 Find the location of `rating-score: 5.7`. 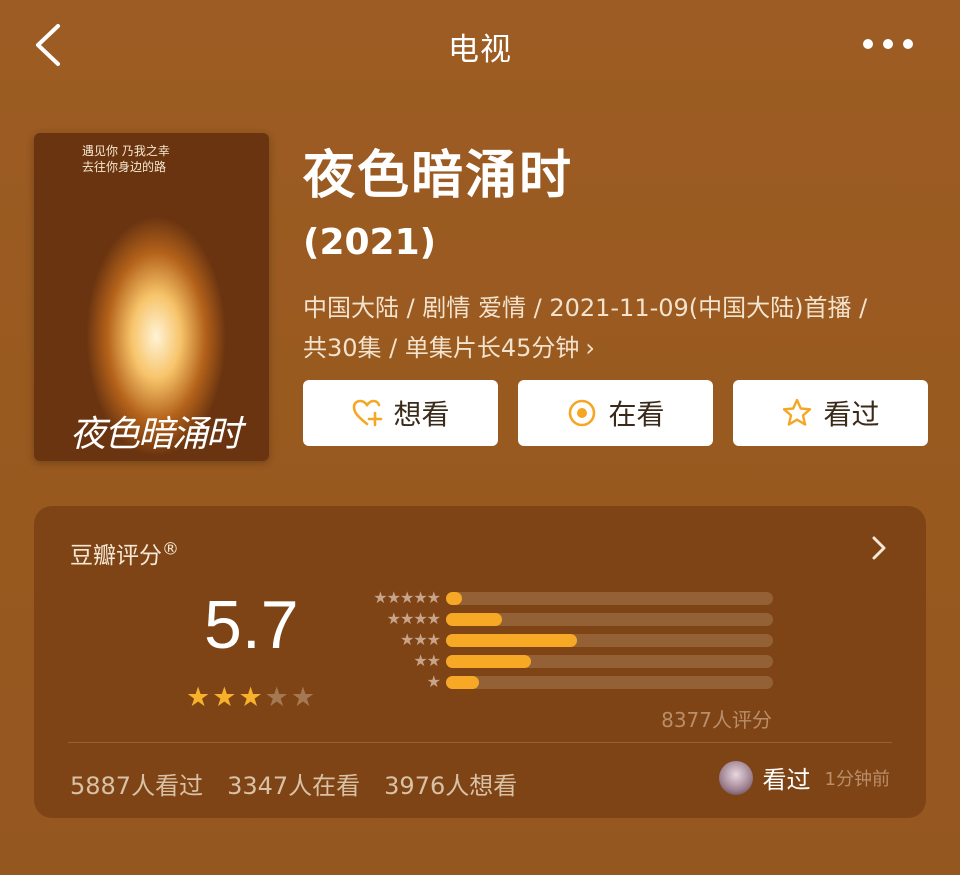

rating-score: 5.7 is located at coordinates (251, 625).